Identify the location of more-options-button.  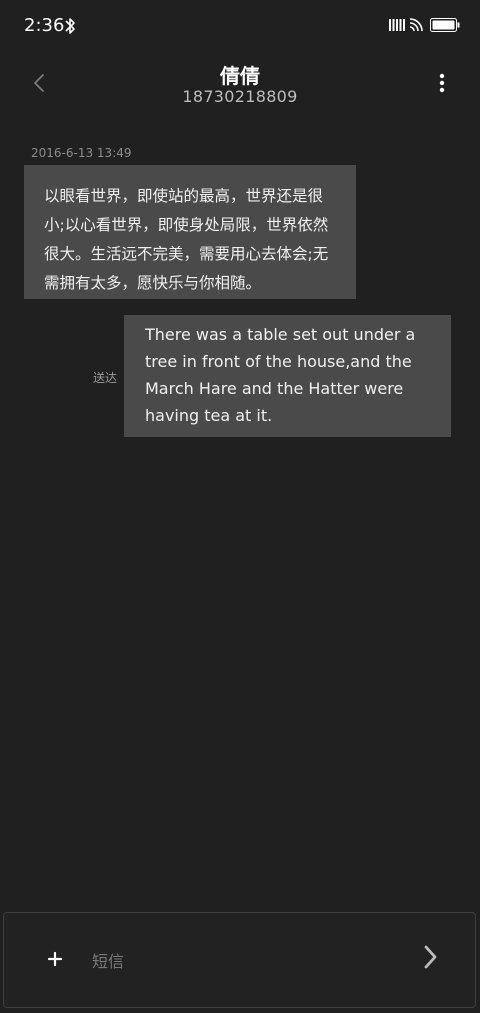
(442, 84).